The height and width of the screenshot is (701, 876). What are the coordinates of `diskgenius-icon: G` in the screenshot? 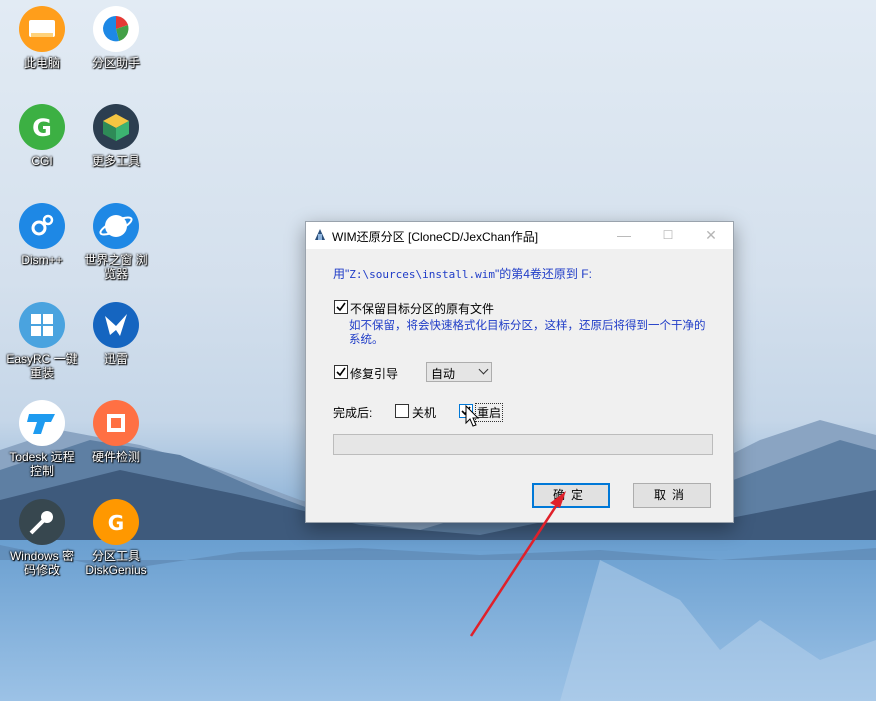 It's located at (116, 522).